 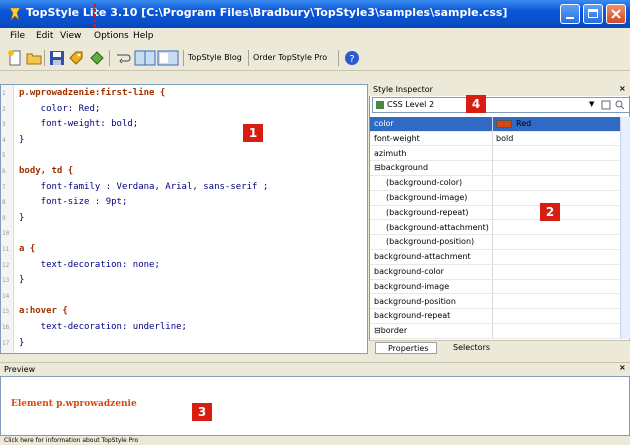 I want to click on property-row: background-image, so click(x=495, y=287).